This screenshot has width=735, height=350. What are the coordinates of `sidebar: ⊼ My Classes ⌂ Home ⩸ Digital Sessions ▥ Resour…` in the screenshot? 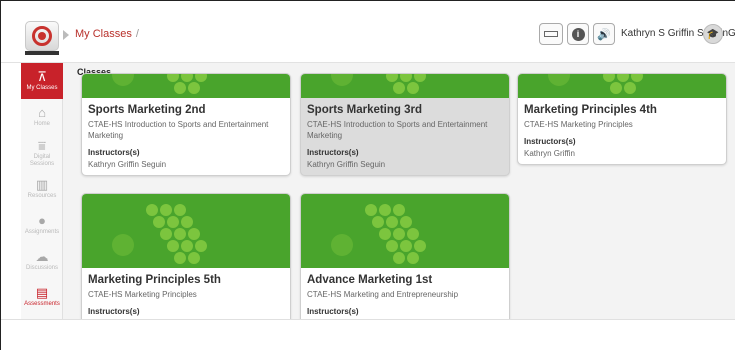 It's located at (42, 191).